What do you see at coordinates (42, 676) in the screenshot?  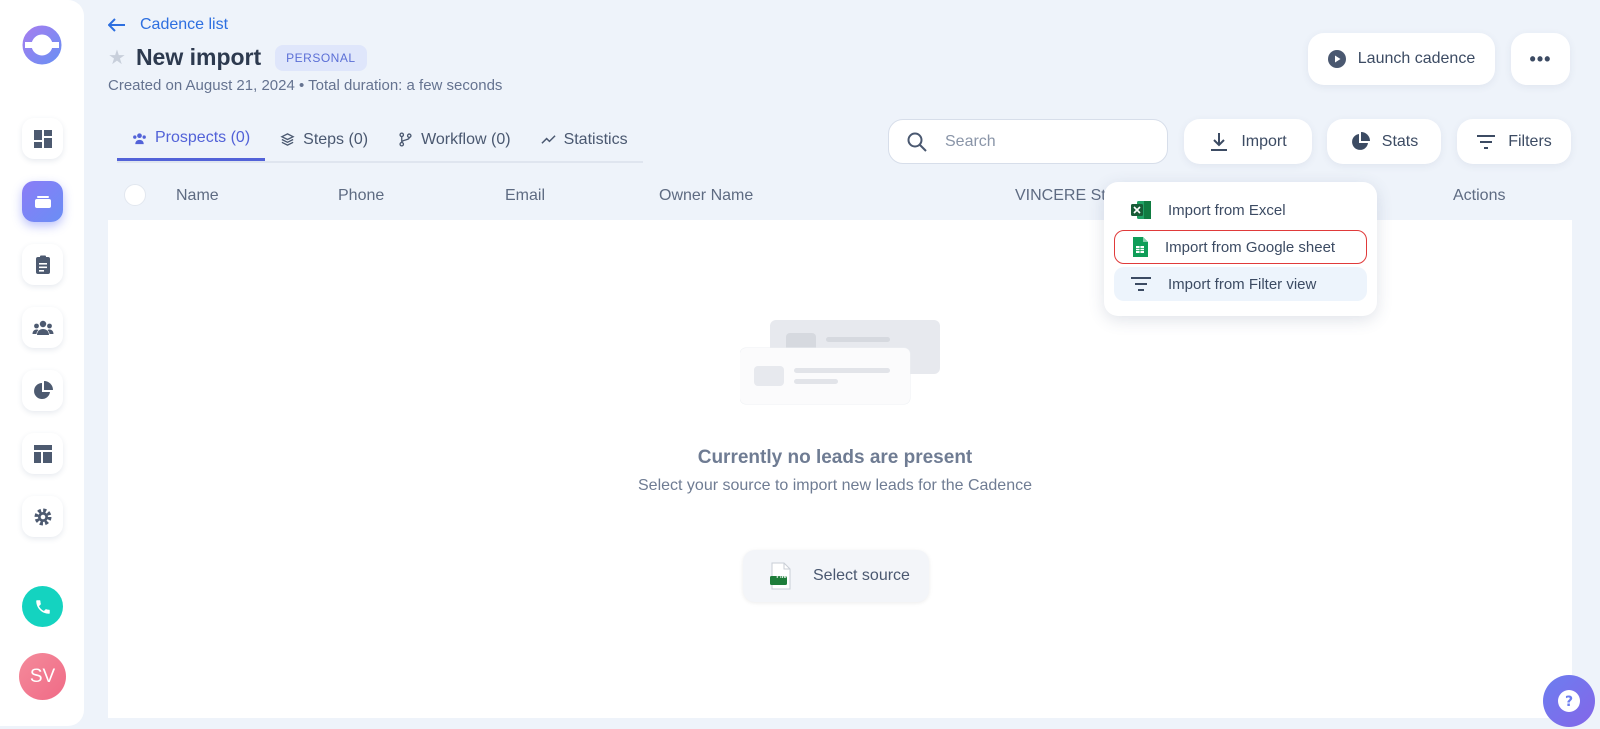 I see `avatar: SV` at bounding box center [42, 676].